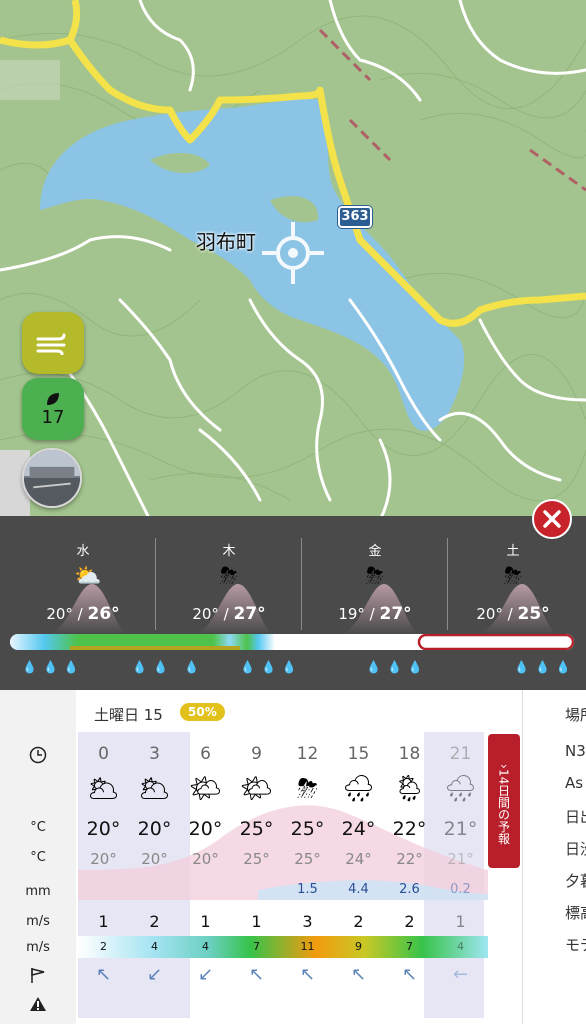  What do you see at coordinates (358, 829) in the screenshot?
I see `hour-temperature: 24°` at bounding box center [358, 829].